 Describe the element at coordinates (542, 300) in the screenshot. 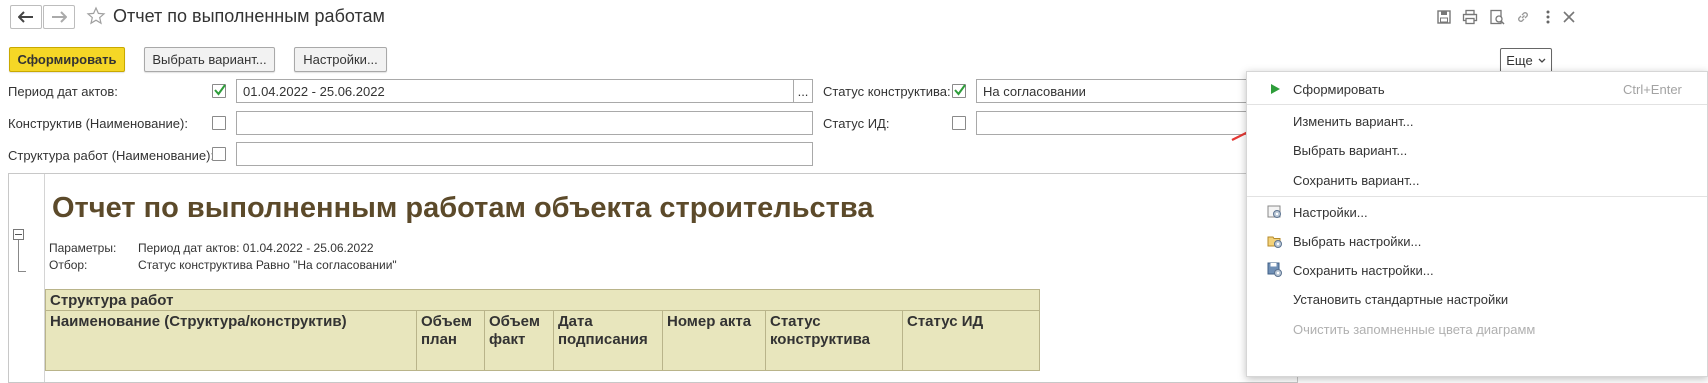

I see `table-group-header: Структура работ` at that location.